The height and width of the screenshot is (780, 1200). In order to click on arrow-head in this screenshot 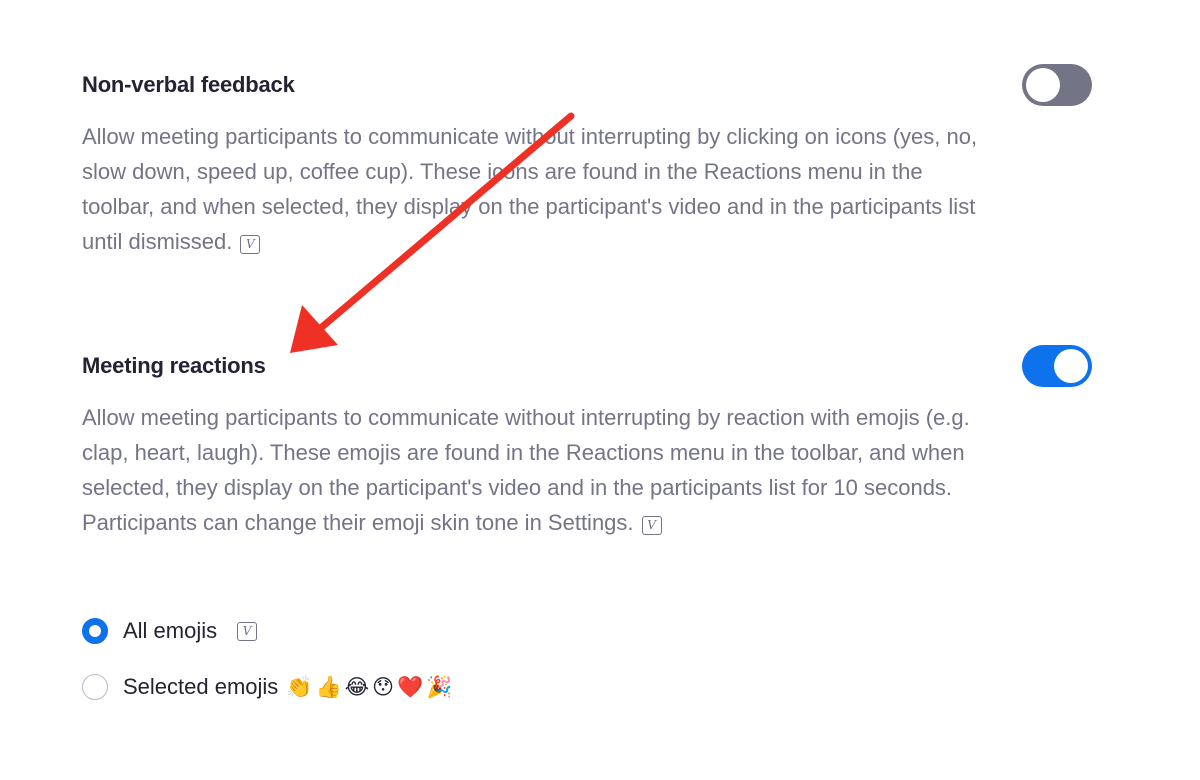, I will do `click(314, 329)`.